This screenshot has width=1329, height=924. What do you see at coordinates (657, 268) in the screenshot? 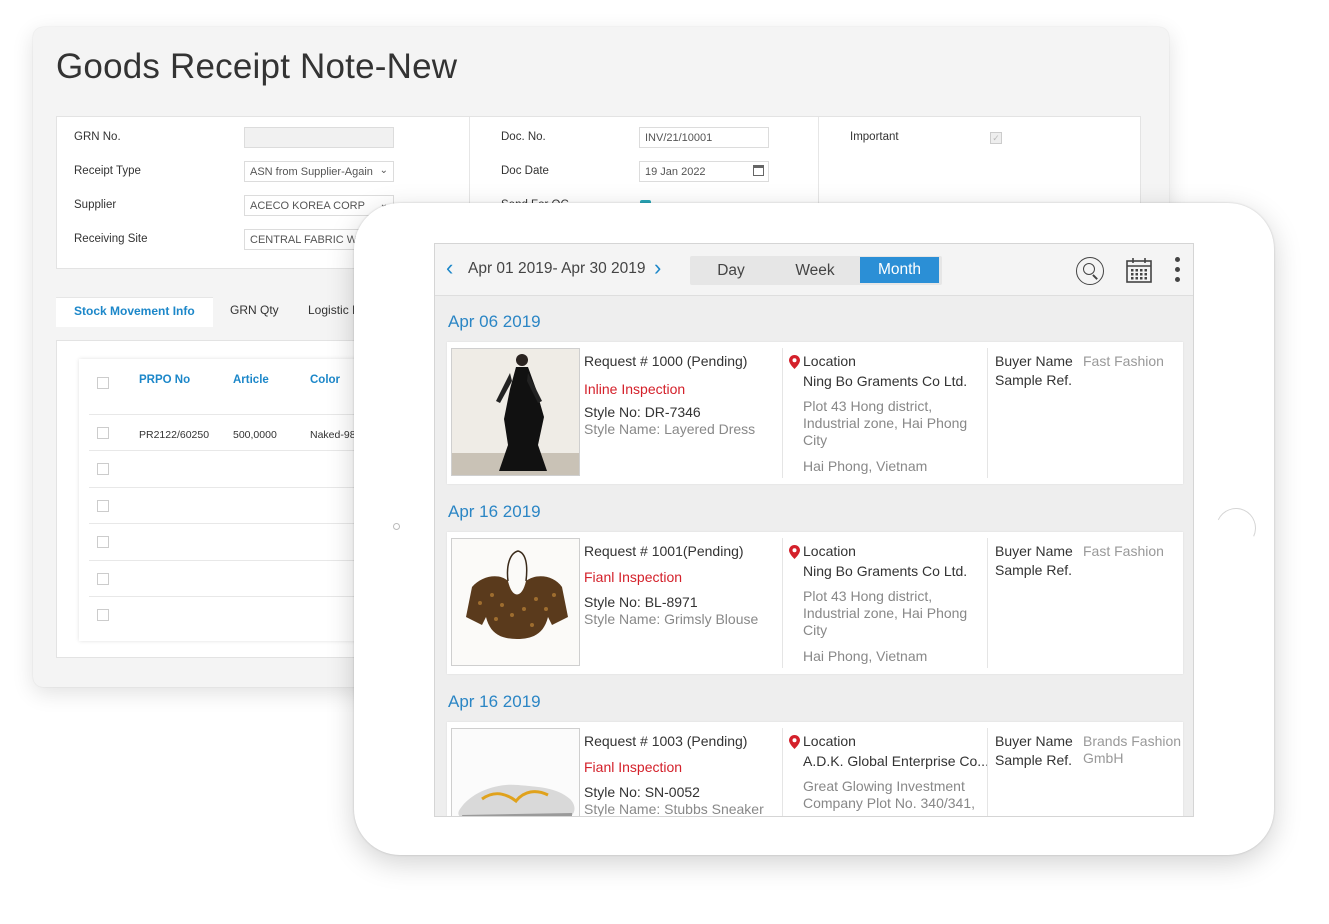
I see `chevron-right-icon: ›` at bounding box center [657, 268].